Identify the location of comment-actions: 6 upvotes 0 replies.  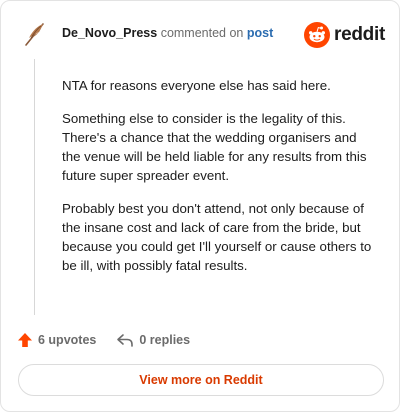
(103, 340).